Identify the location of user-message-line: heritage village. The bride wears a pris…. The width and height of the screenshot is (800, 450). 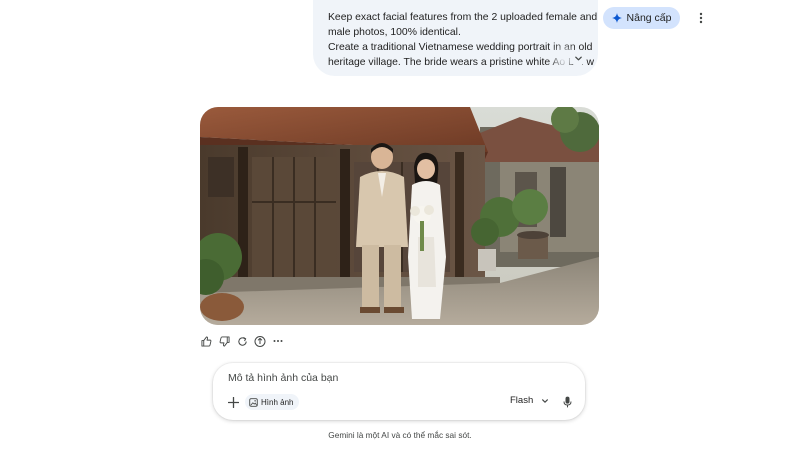
(461, 62).